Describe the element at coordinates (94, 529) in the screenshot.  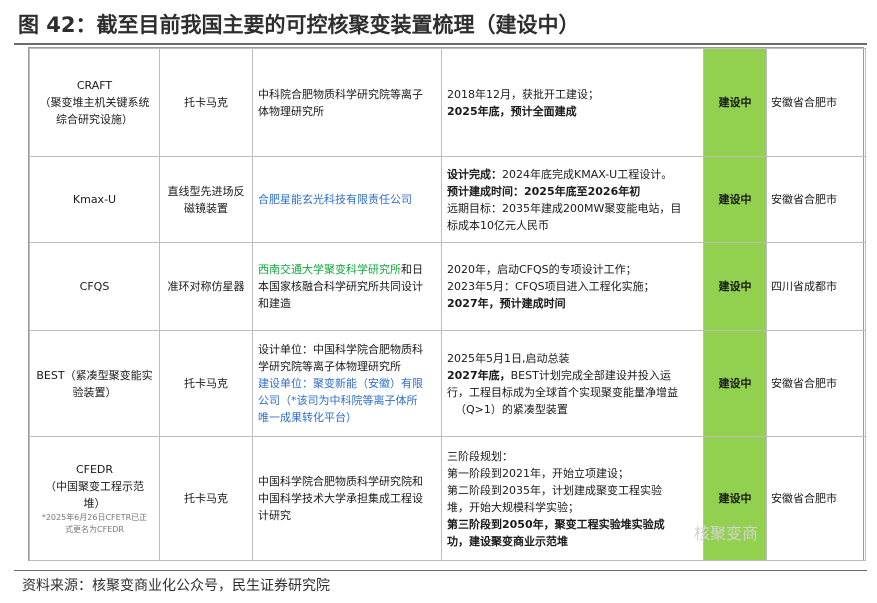
I see `rename-note: 式更名为CFEDR` at that location.